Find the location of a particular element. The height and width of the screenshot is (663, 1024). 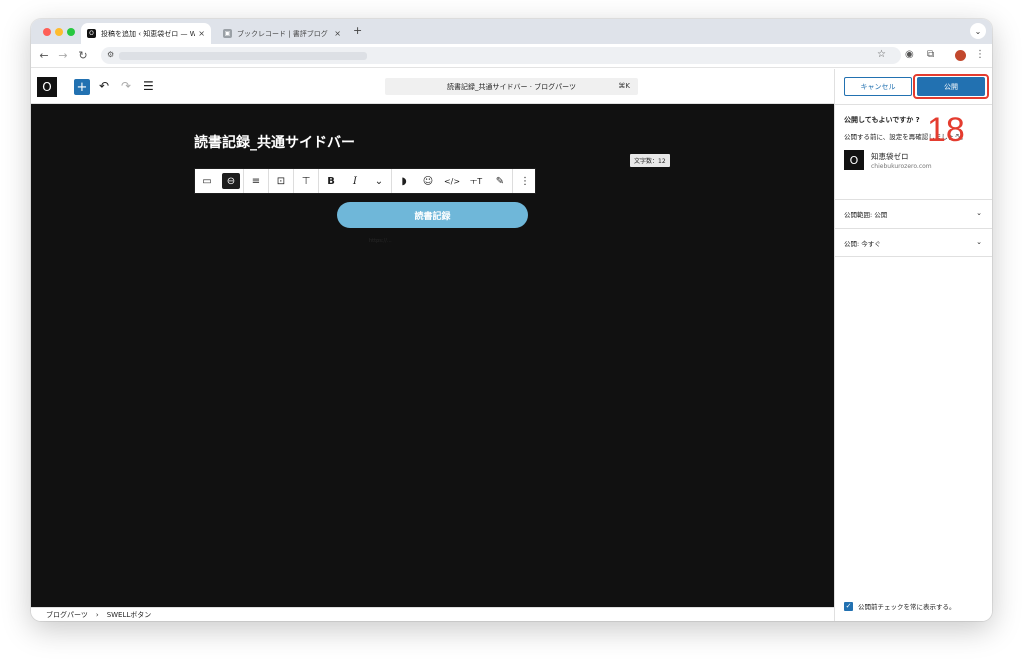

link-icon: ⊖ is located at coordinates (231, 181).